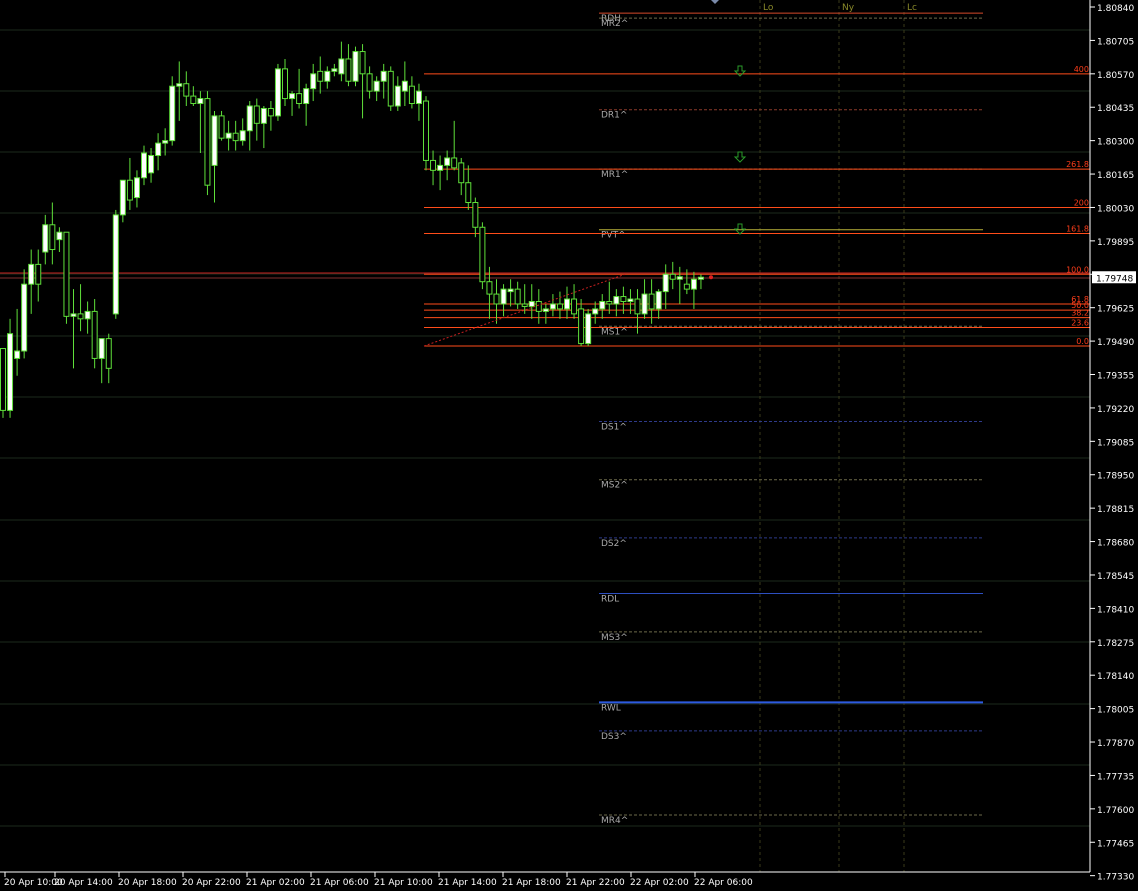 This screenshot has height=891, width=1138. Describe the element at coordinates (1077, 164) in the screenshot. I see `fib-label: 261.8` at that location.